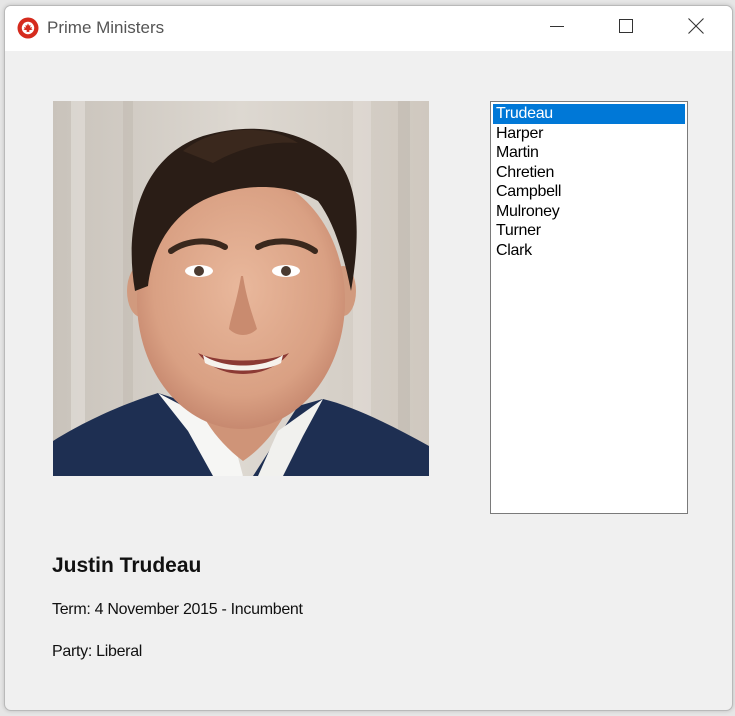 Image resolution: width=735 pixels, height=716 pixels. I want to click on list-item-mulroney: Mulroney, so click(589, 212).